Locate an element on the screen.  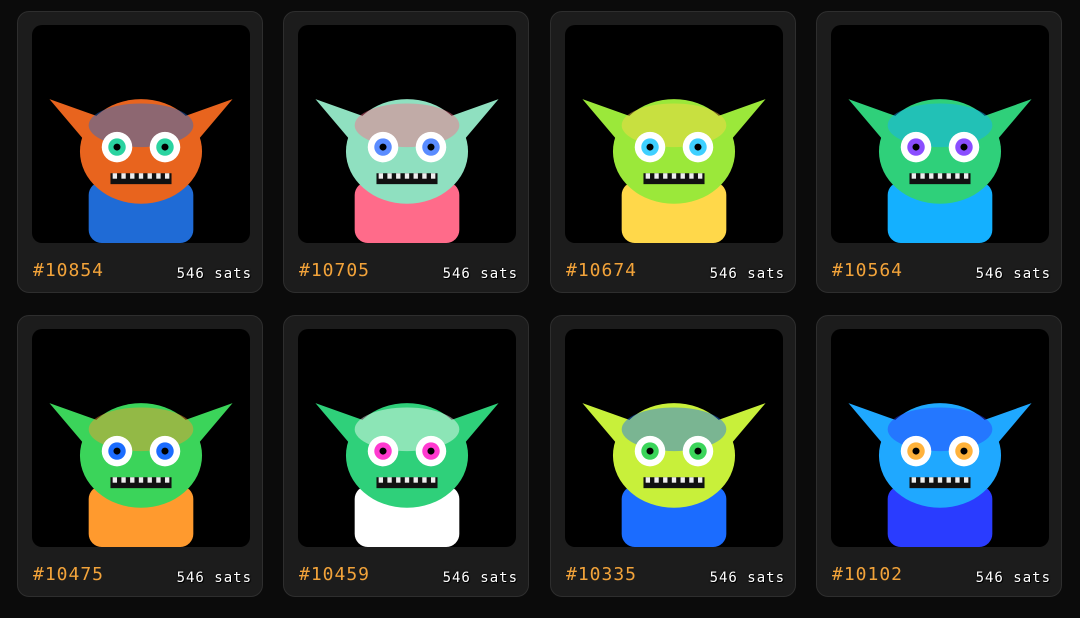
item-number: #10674 is located at coordinates (601, 270).